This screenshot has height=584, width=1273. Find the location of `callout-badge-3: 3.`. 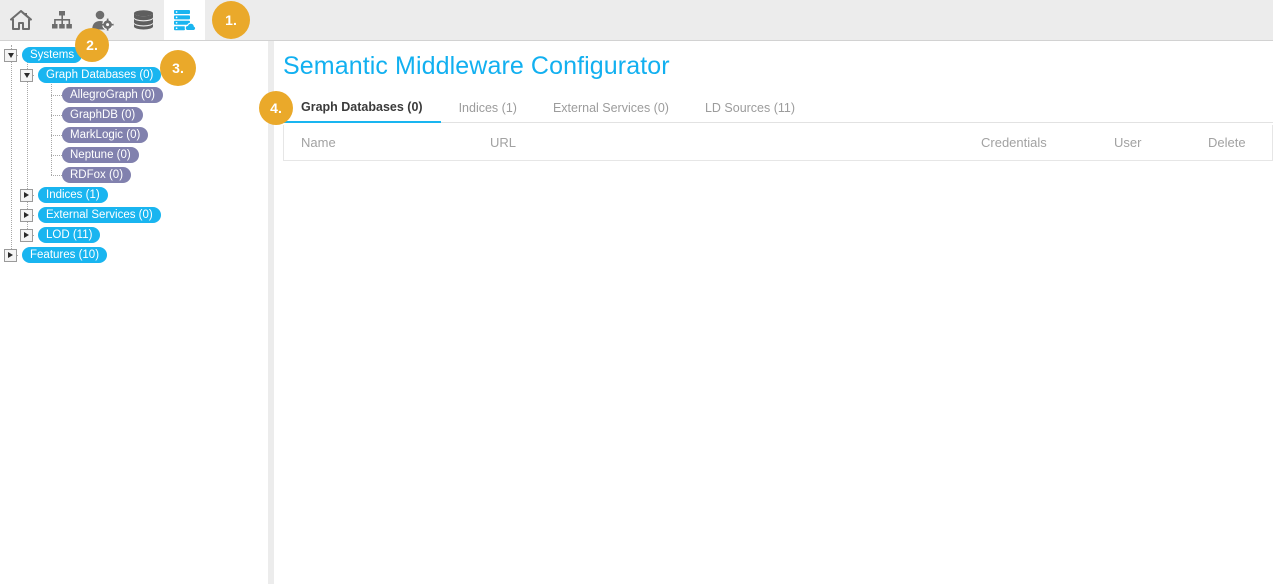

callout-badge-3: 3. is located at coordinates (178, 68).